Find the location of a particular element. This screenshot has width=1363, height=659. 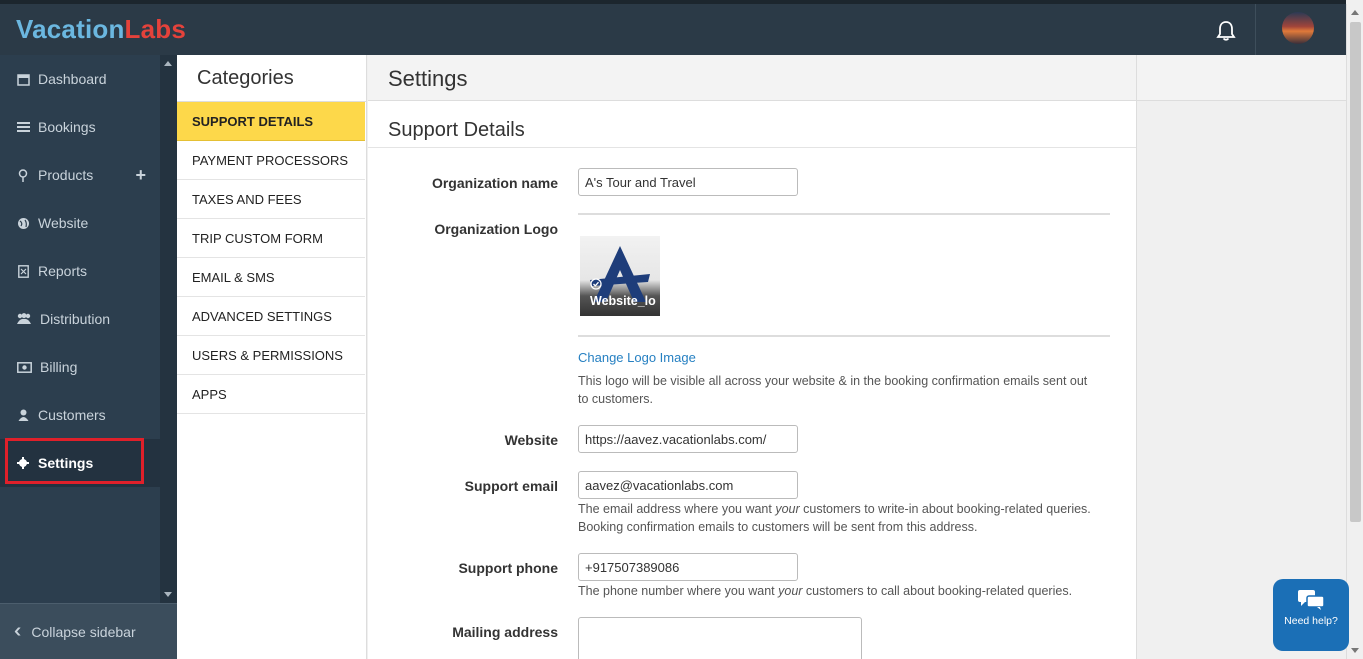

users-icon is located at coordinates (24, 319).